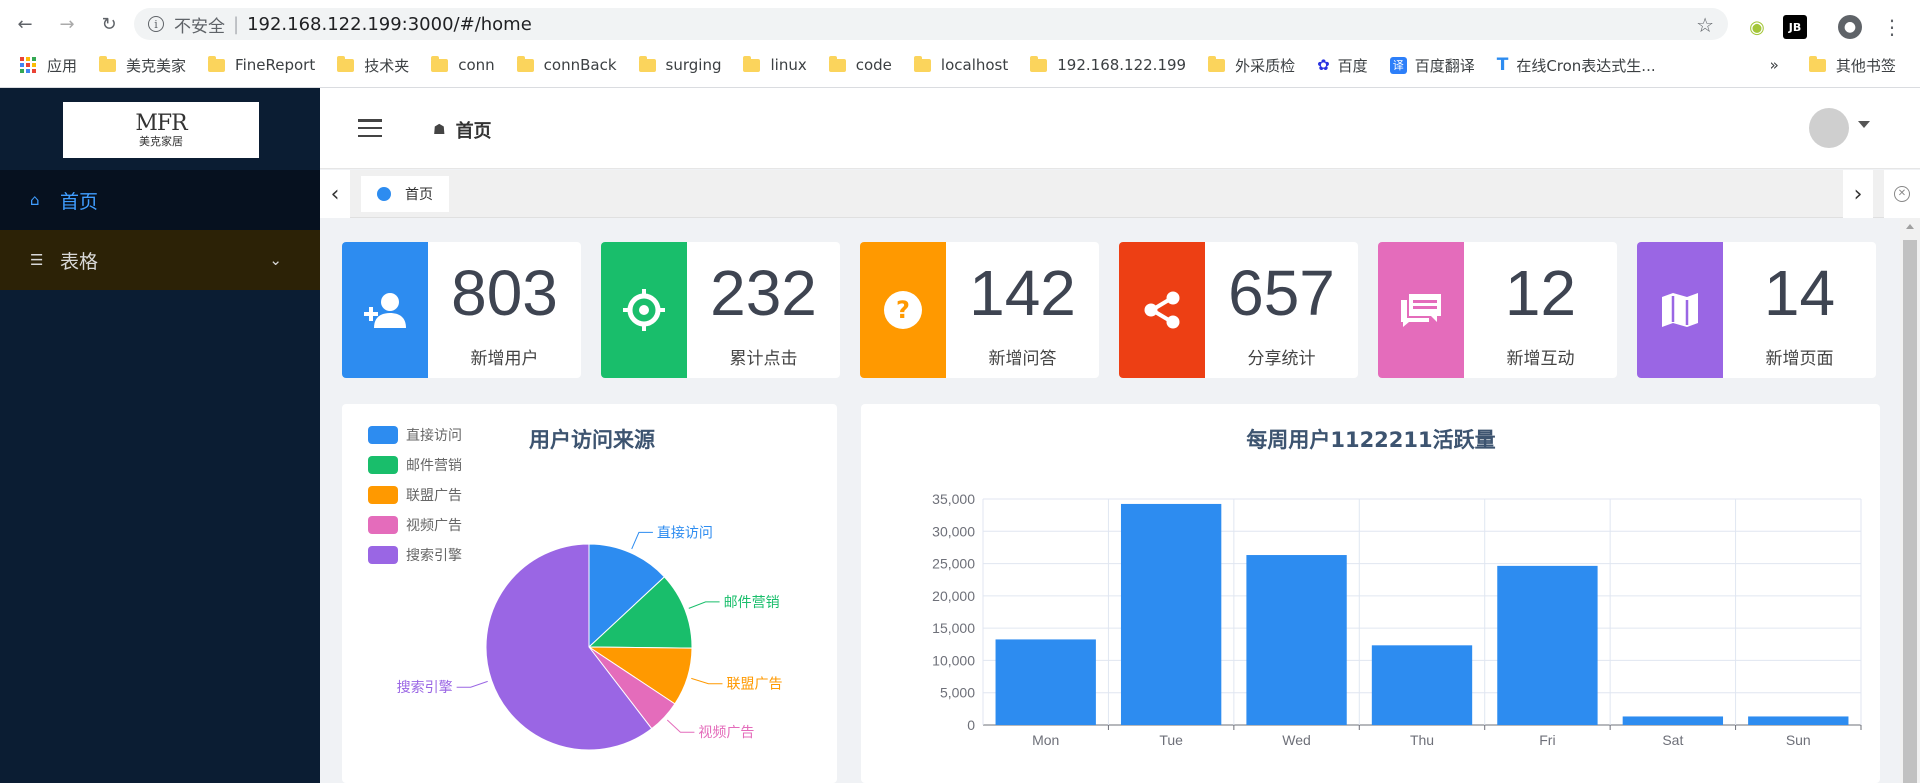 This screenshot has height=783, width=1920. Describe the element at coordinates (335, 194) in the screenshot. I see `tags-scroll-left-icon: ‹` at that location.